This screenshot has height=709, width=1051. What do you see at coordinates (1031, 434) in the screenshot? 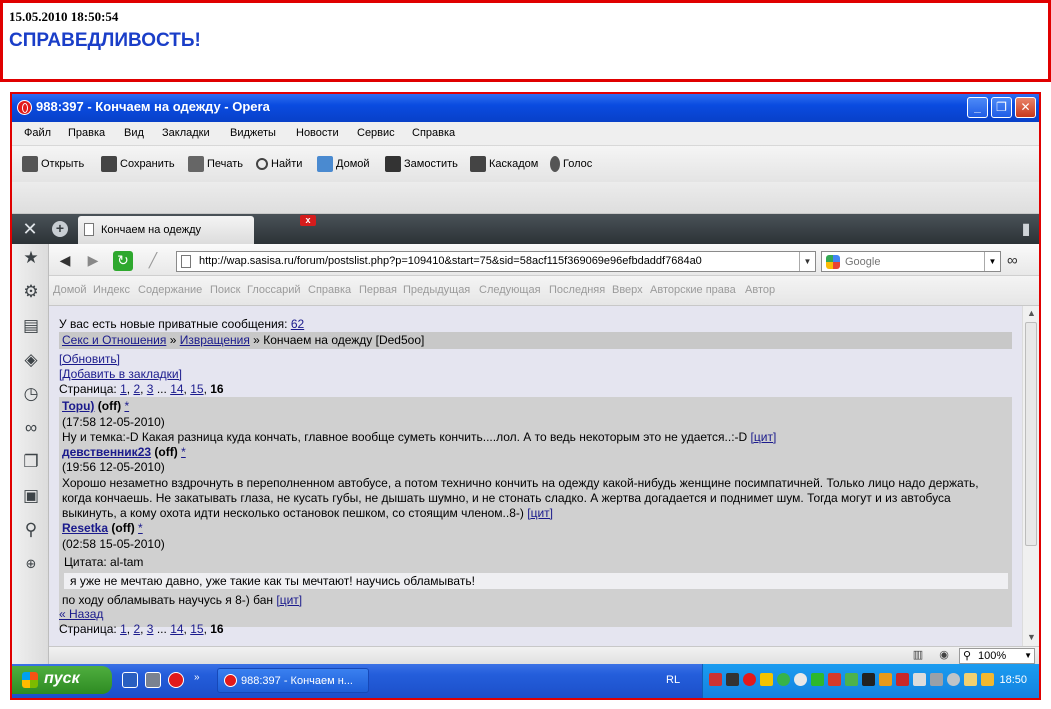
I see `scroll-thumb` at bounding box center [1031, 434].